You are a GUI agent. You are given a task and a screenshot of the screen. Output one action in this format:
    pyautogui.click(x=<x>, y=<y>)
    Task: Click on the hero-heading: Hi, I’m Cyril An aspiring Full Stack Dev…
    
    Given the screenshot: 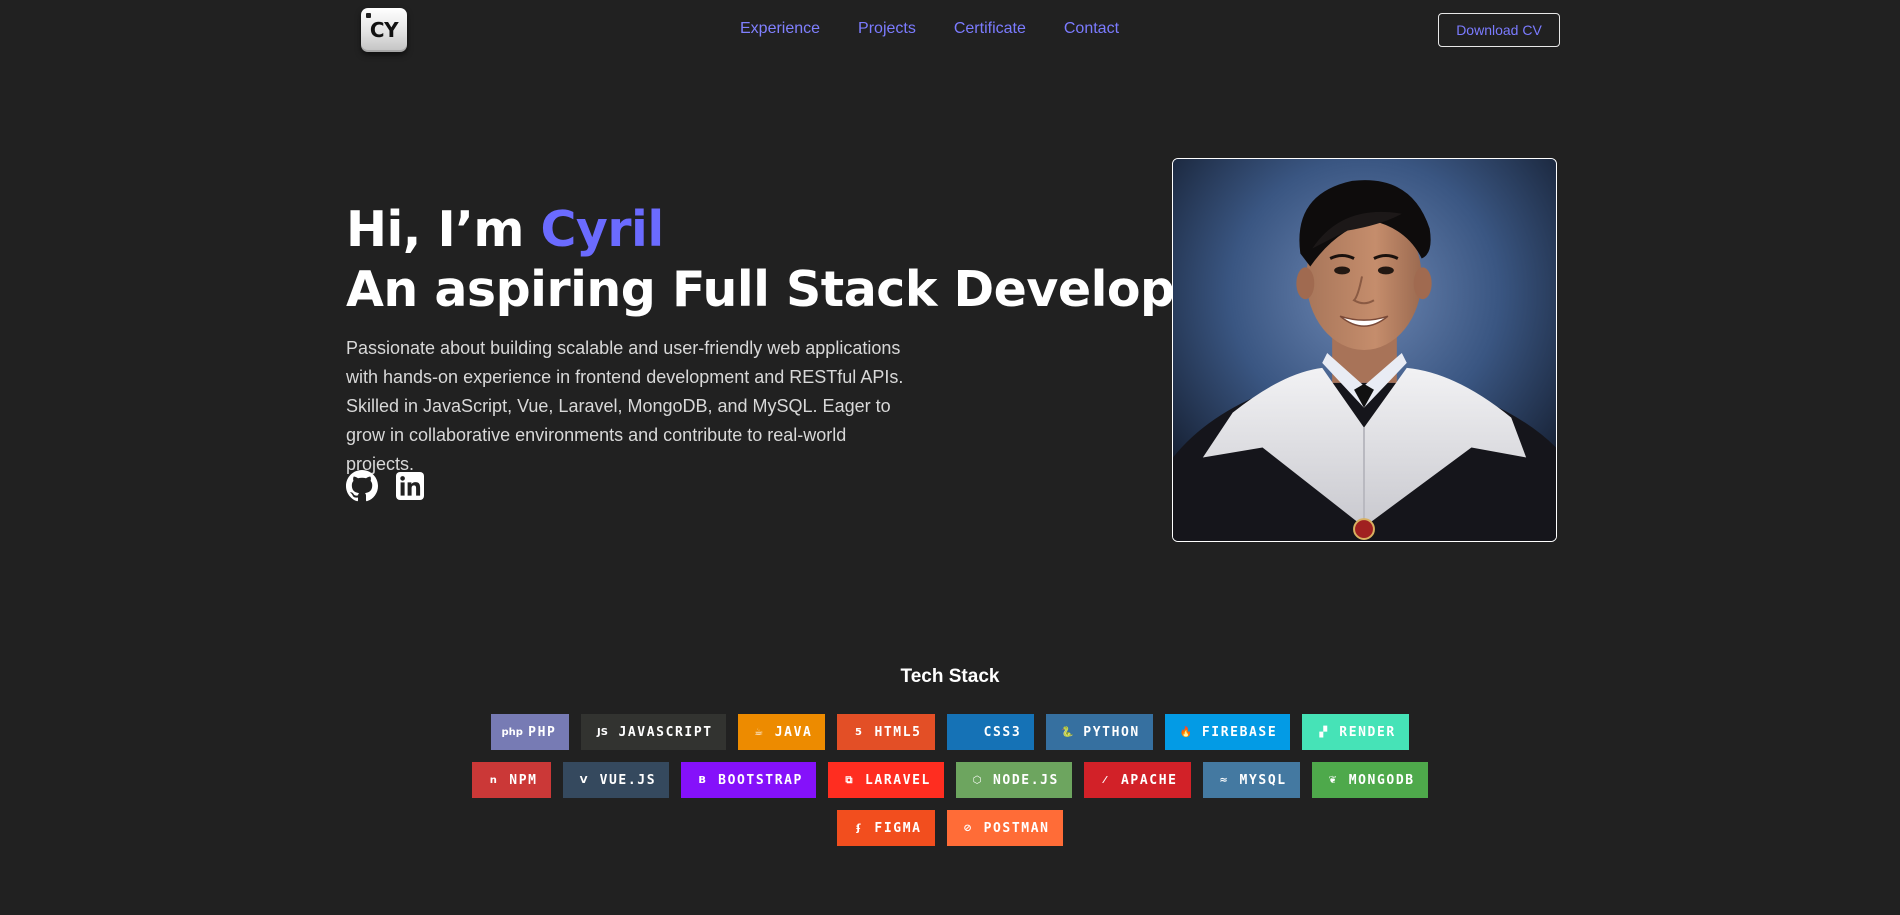 What is the action you would take?
    pyautogui.click(x=789, y=260)
    